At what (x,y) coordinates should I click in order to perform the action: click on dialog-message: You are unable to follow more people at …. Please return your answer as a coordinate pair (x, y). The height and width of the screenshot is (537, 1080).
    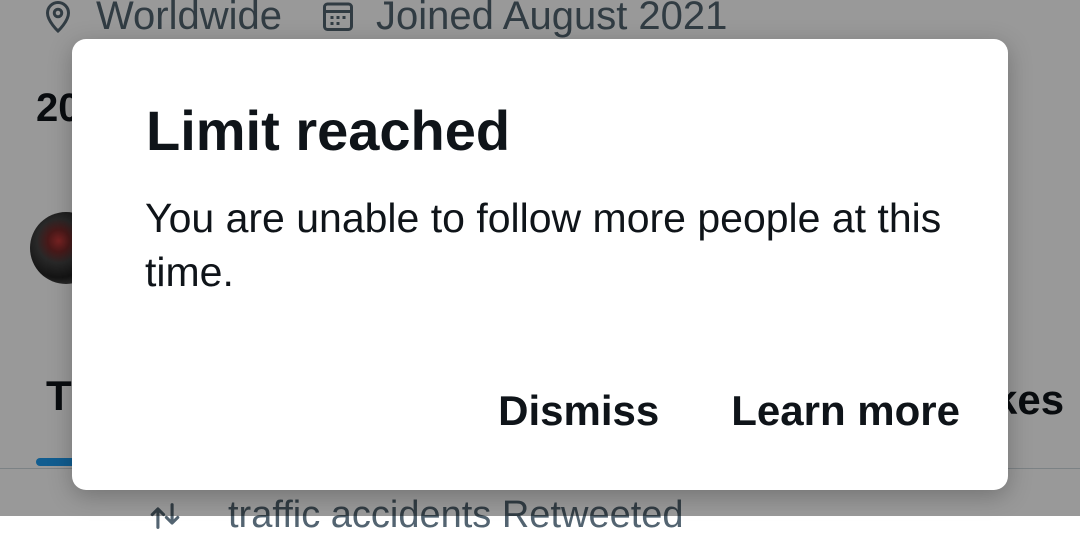
    Looking at the image, I should click on (543, 245).